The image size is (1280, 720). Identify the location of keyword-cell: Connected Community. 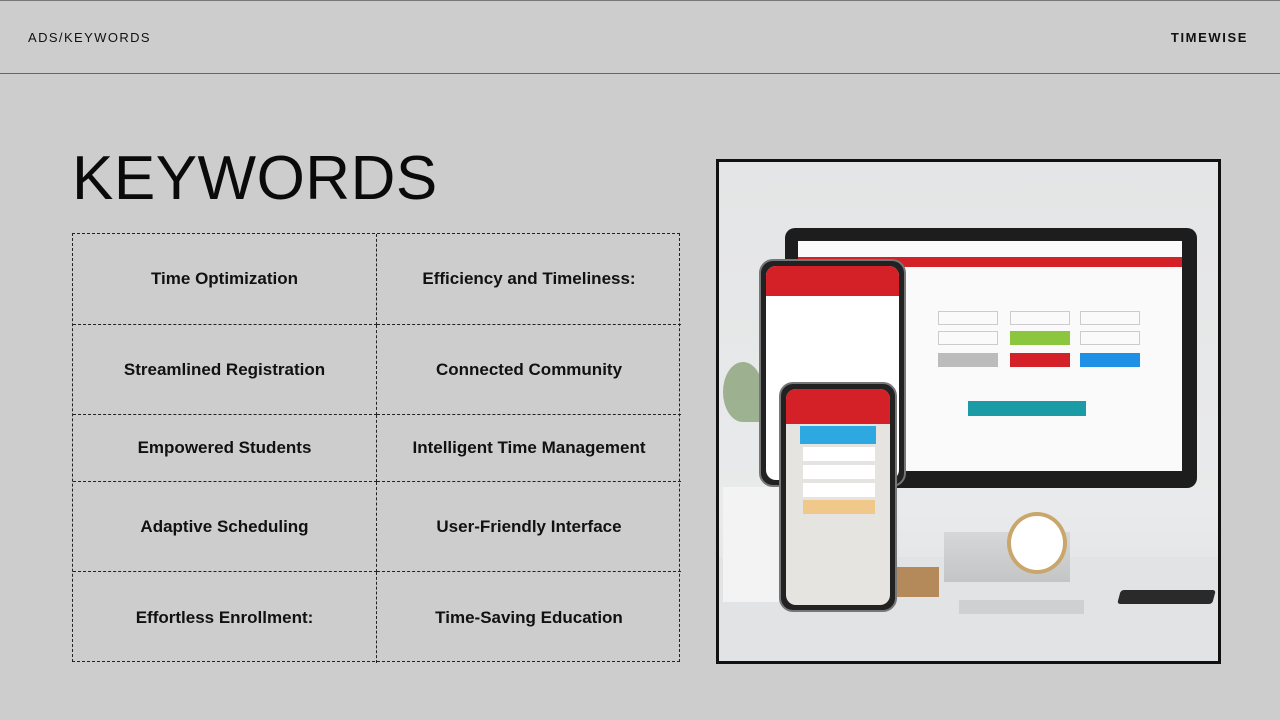
(529, 370).